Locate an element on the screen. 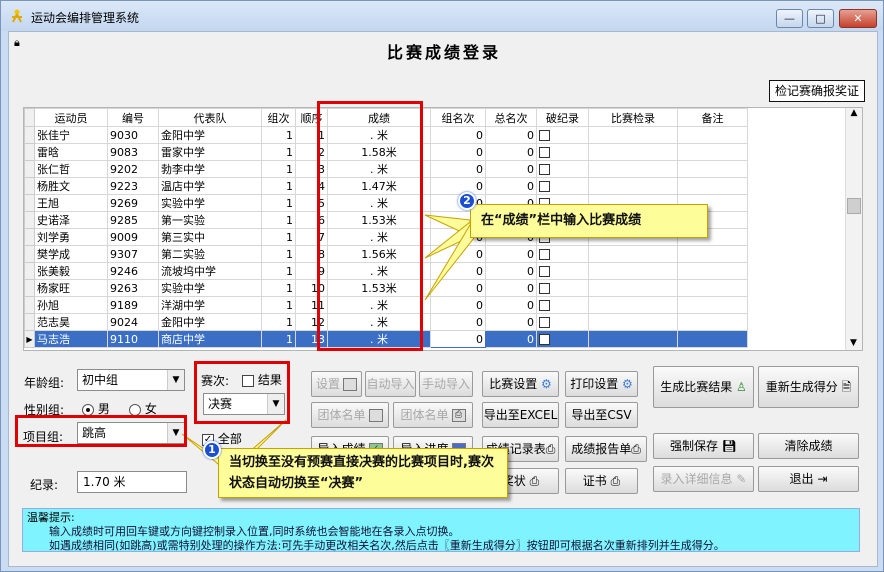 This screenshot has height=572, width=884. column-header: 运动员 is located at coordinates (71, 117).